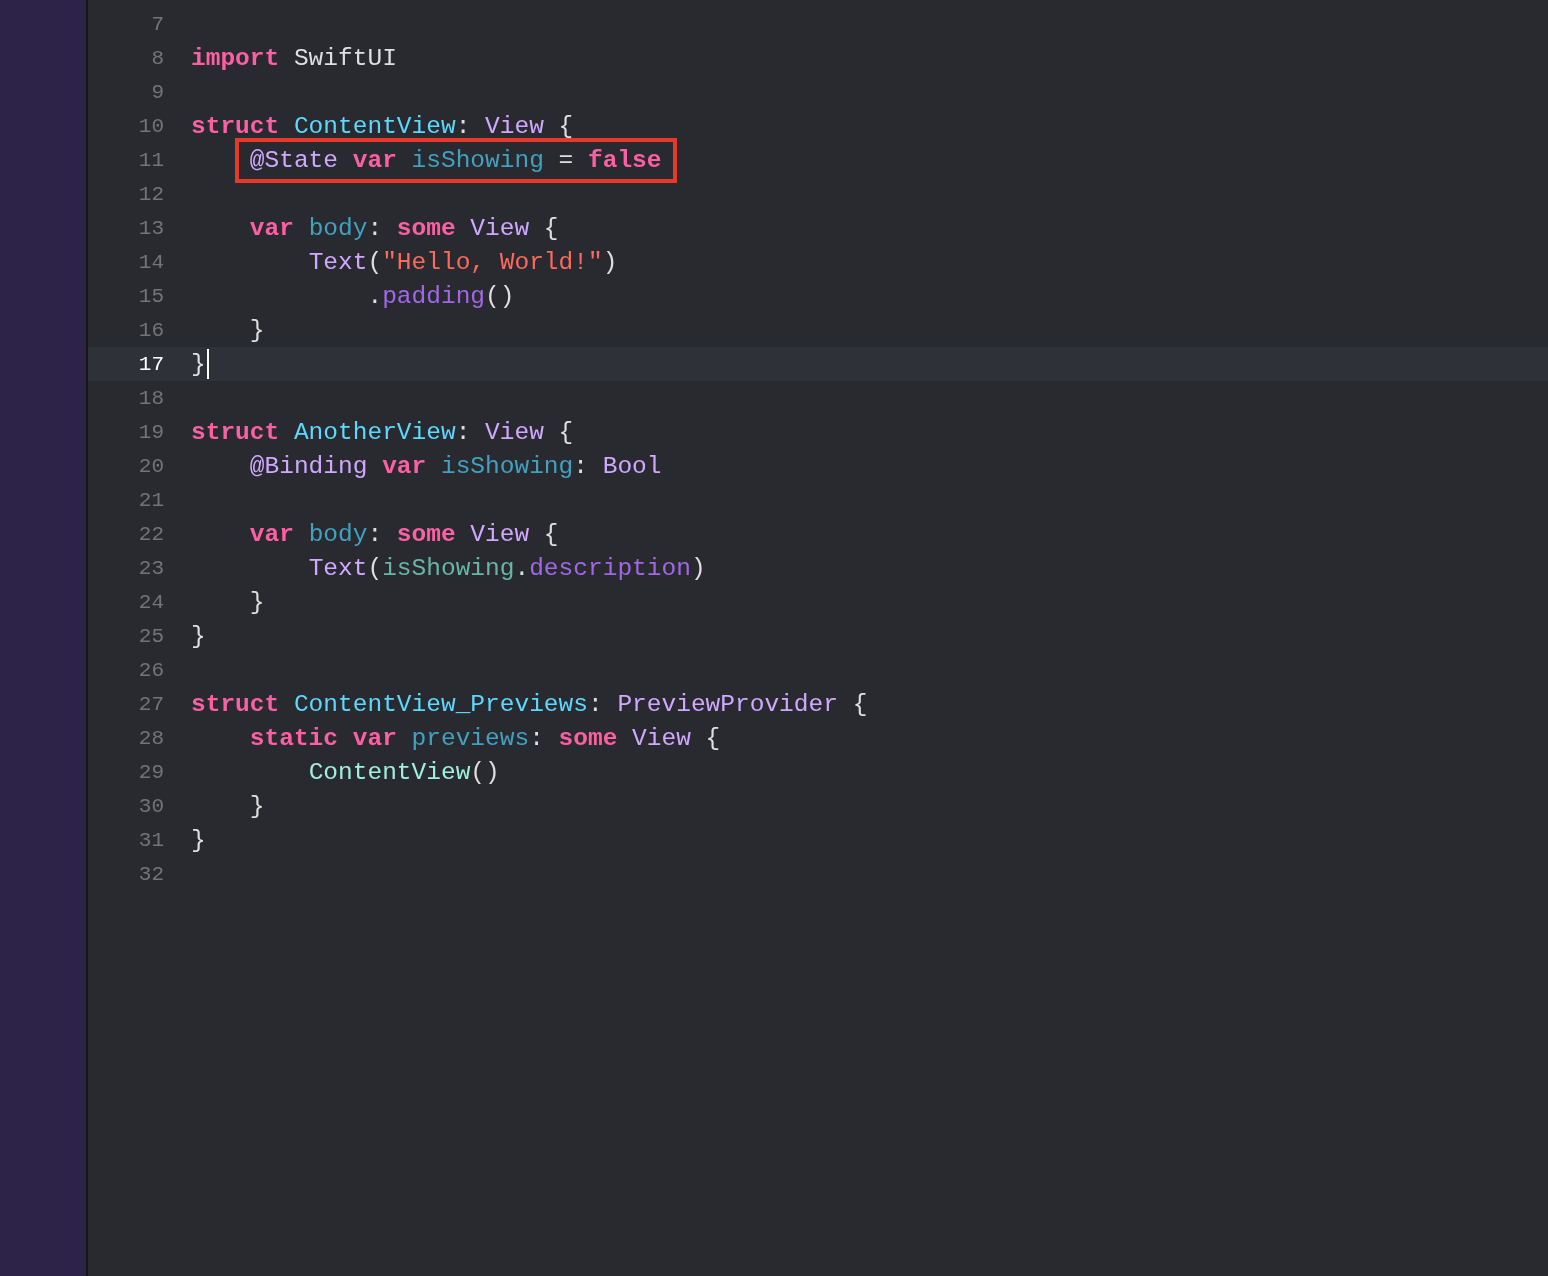 This screenshot has height=1276, width=1548. What do you see at coordinates (150, 568) in the screenshot?
I see `line-number: 23` at bounding box center [150, 568].